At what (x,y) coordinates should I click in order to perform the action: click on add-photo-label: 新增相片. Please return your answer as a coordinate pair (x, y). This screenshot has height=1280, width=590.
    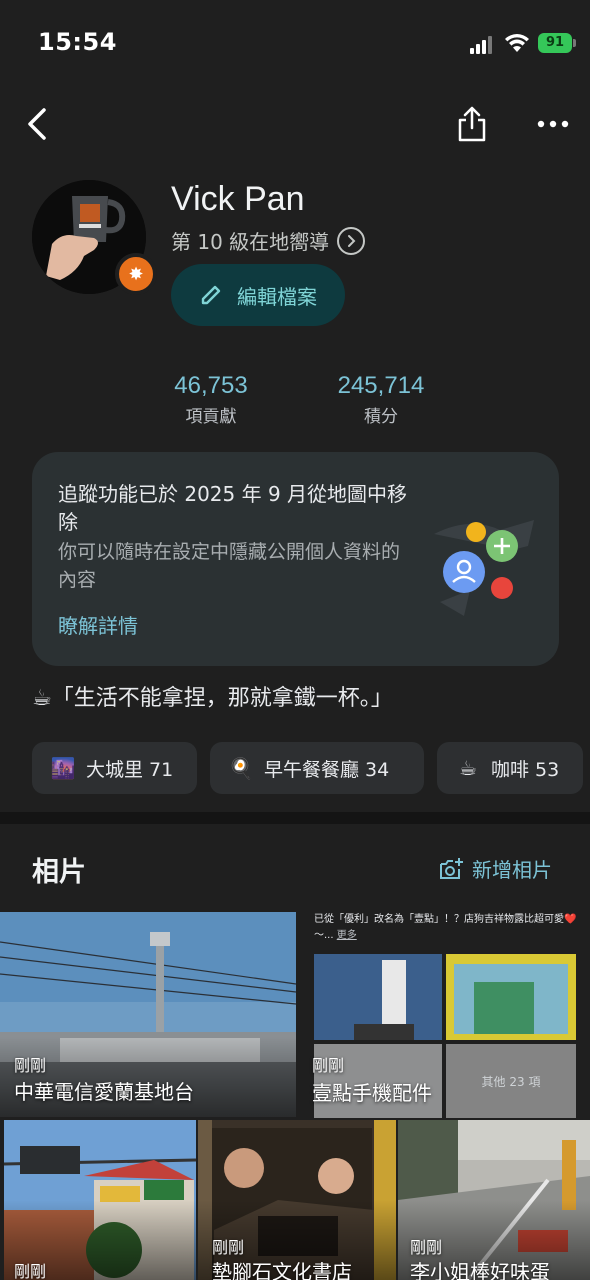
    Looking at the image, I should click on (512, 870).